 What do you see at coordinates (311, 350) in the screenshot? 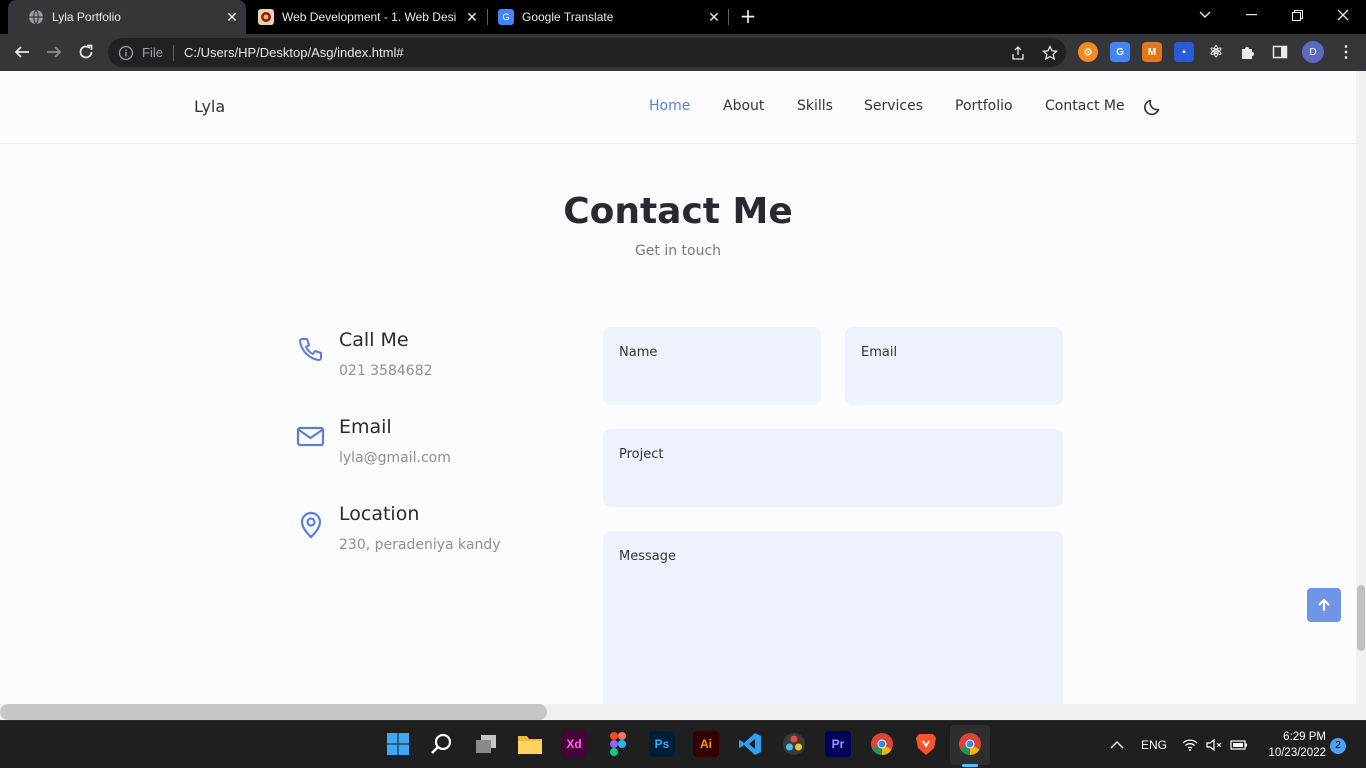
I see `phone-icon` at bounding box center [311, 350].